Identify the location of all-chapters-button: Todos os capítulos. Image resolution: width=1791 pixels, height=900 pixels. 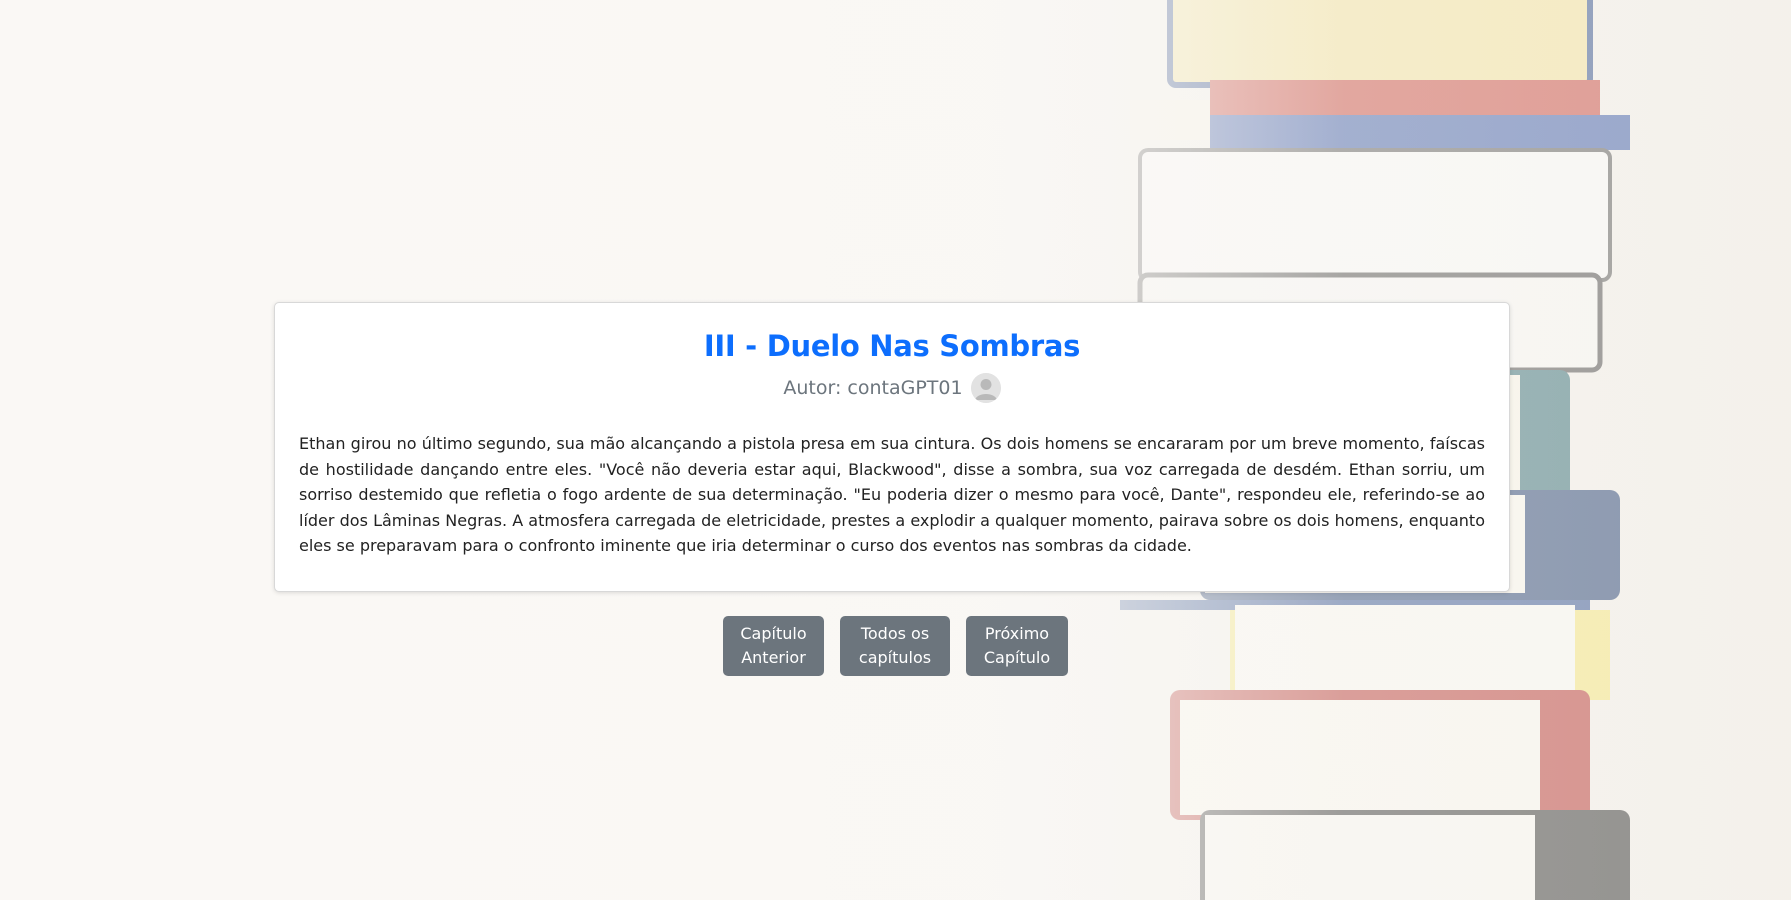
(895, 646).